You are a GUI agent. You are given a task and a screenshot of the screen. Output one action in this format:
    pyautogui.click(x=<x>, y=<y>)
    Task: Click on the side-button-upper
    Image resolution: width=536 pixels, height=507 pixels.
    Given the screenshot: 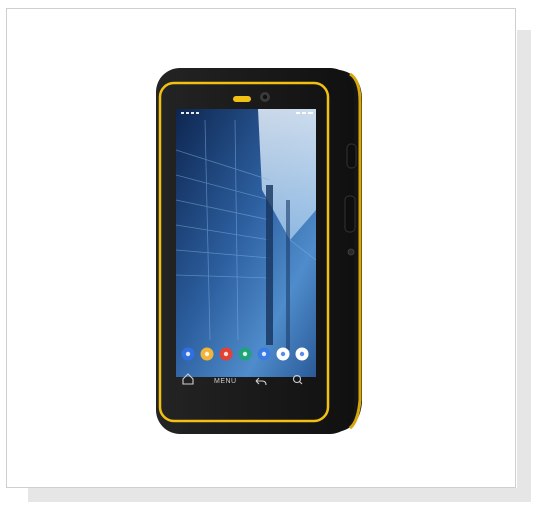 What is the action you would take?
    pyautogui.click(x=351, y=156)
    